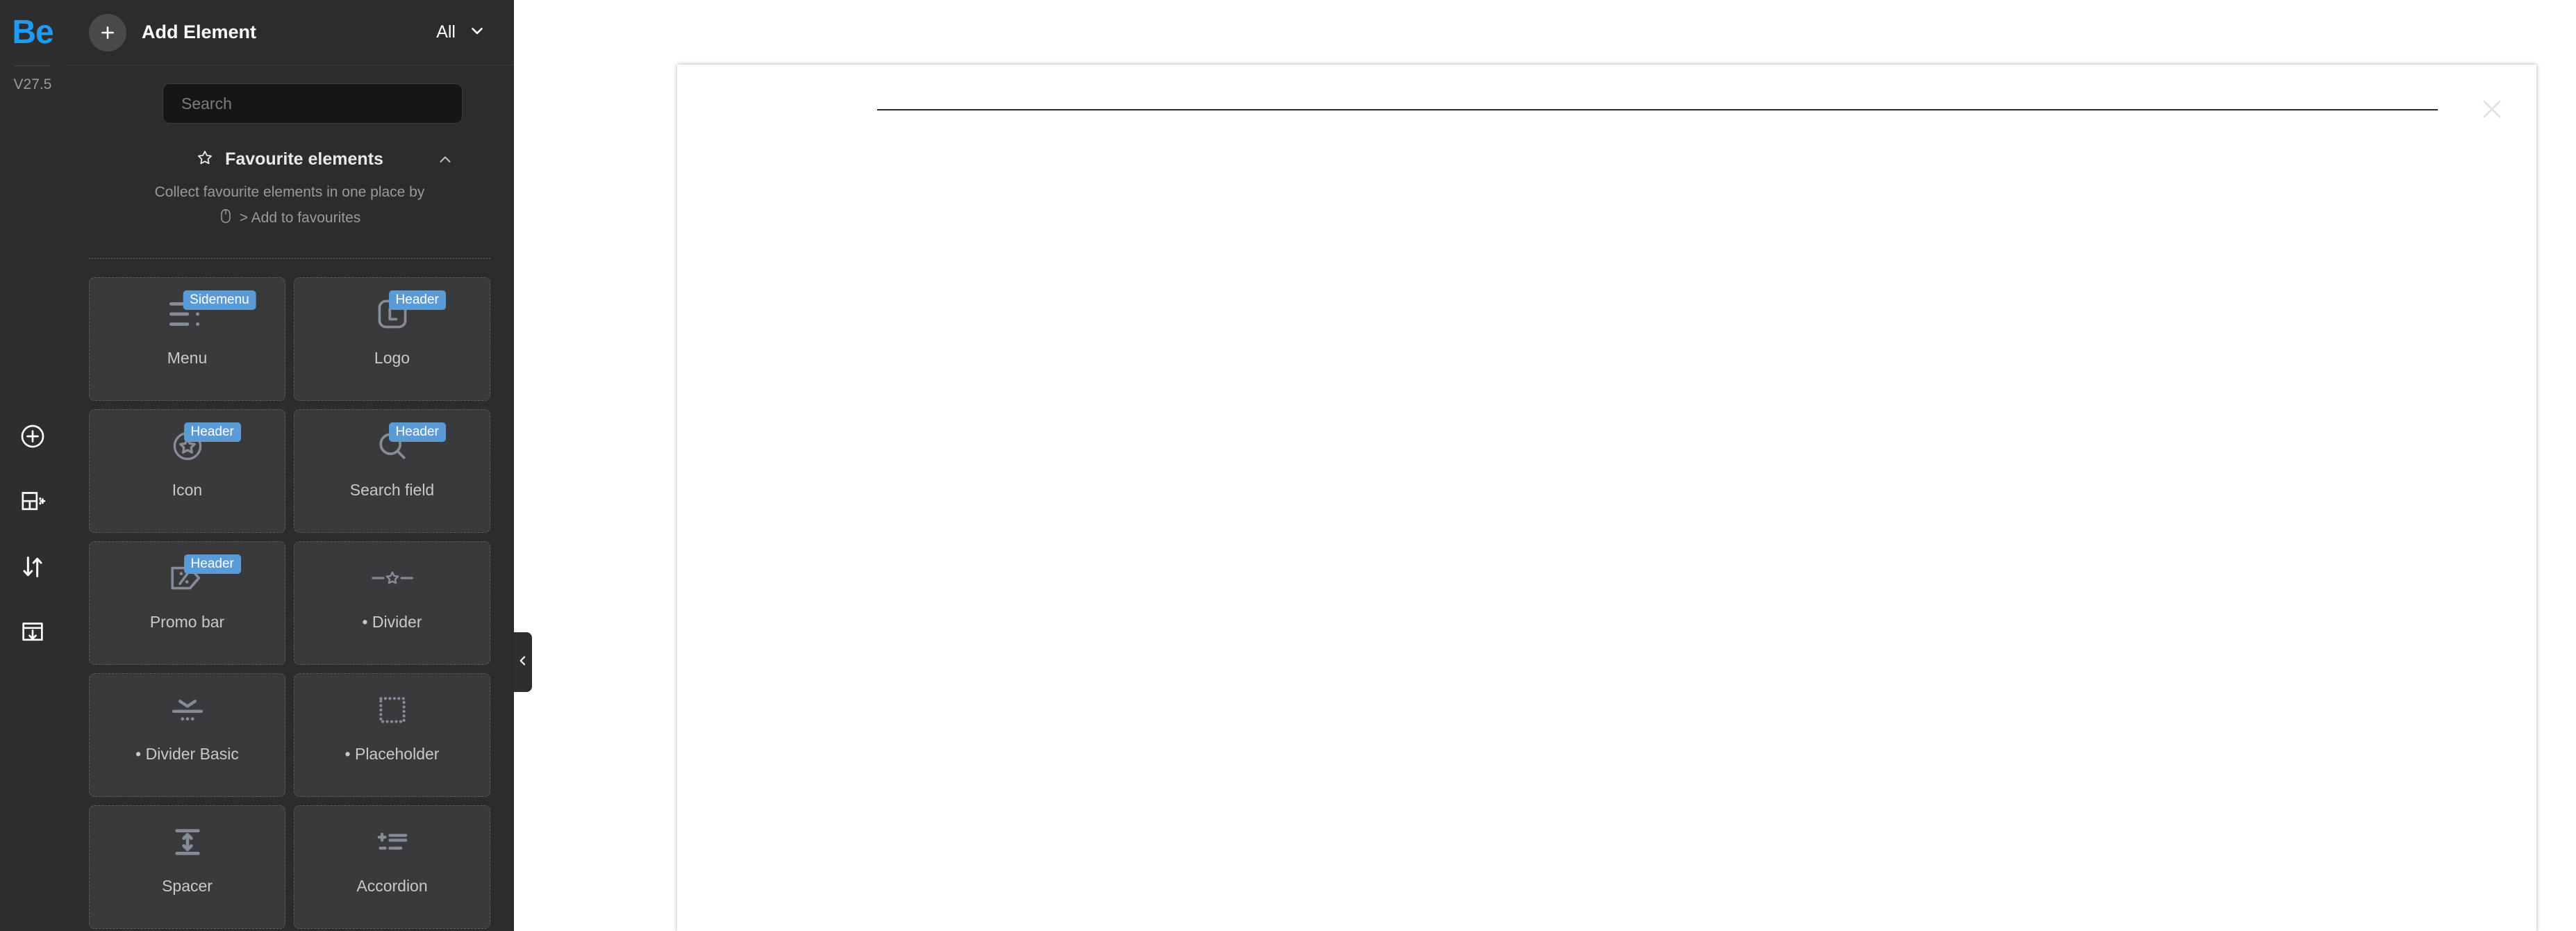  Describe the element at coordinates (392, 578) in the screenshot. I see `divider-star-icon` at that location.